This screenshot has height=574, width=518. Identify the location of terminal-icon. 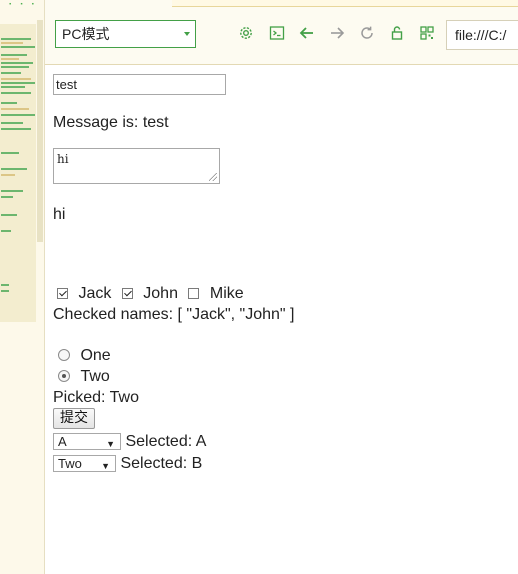
(277, 33).